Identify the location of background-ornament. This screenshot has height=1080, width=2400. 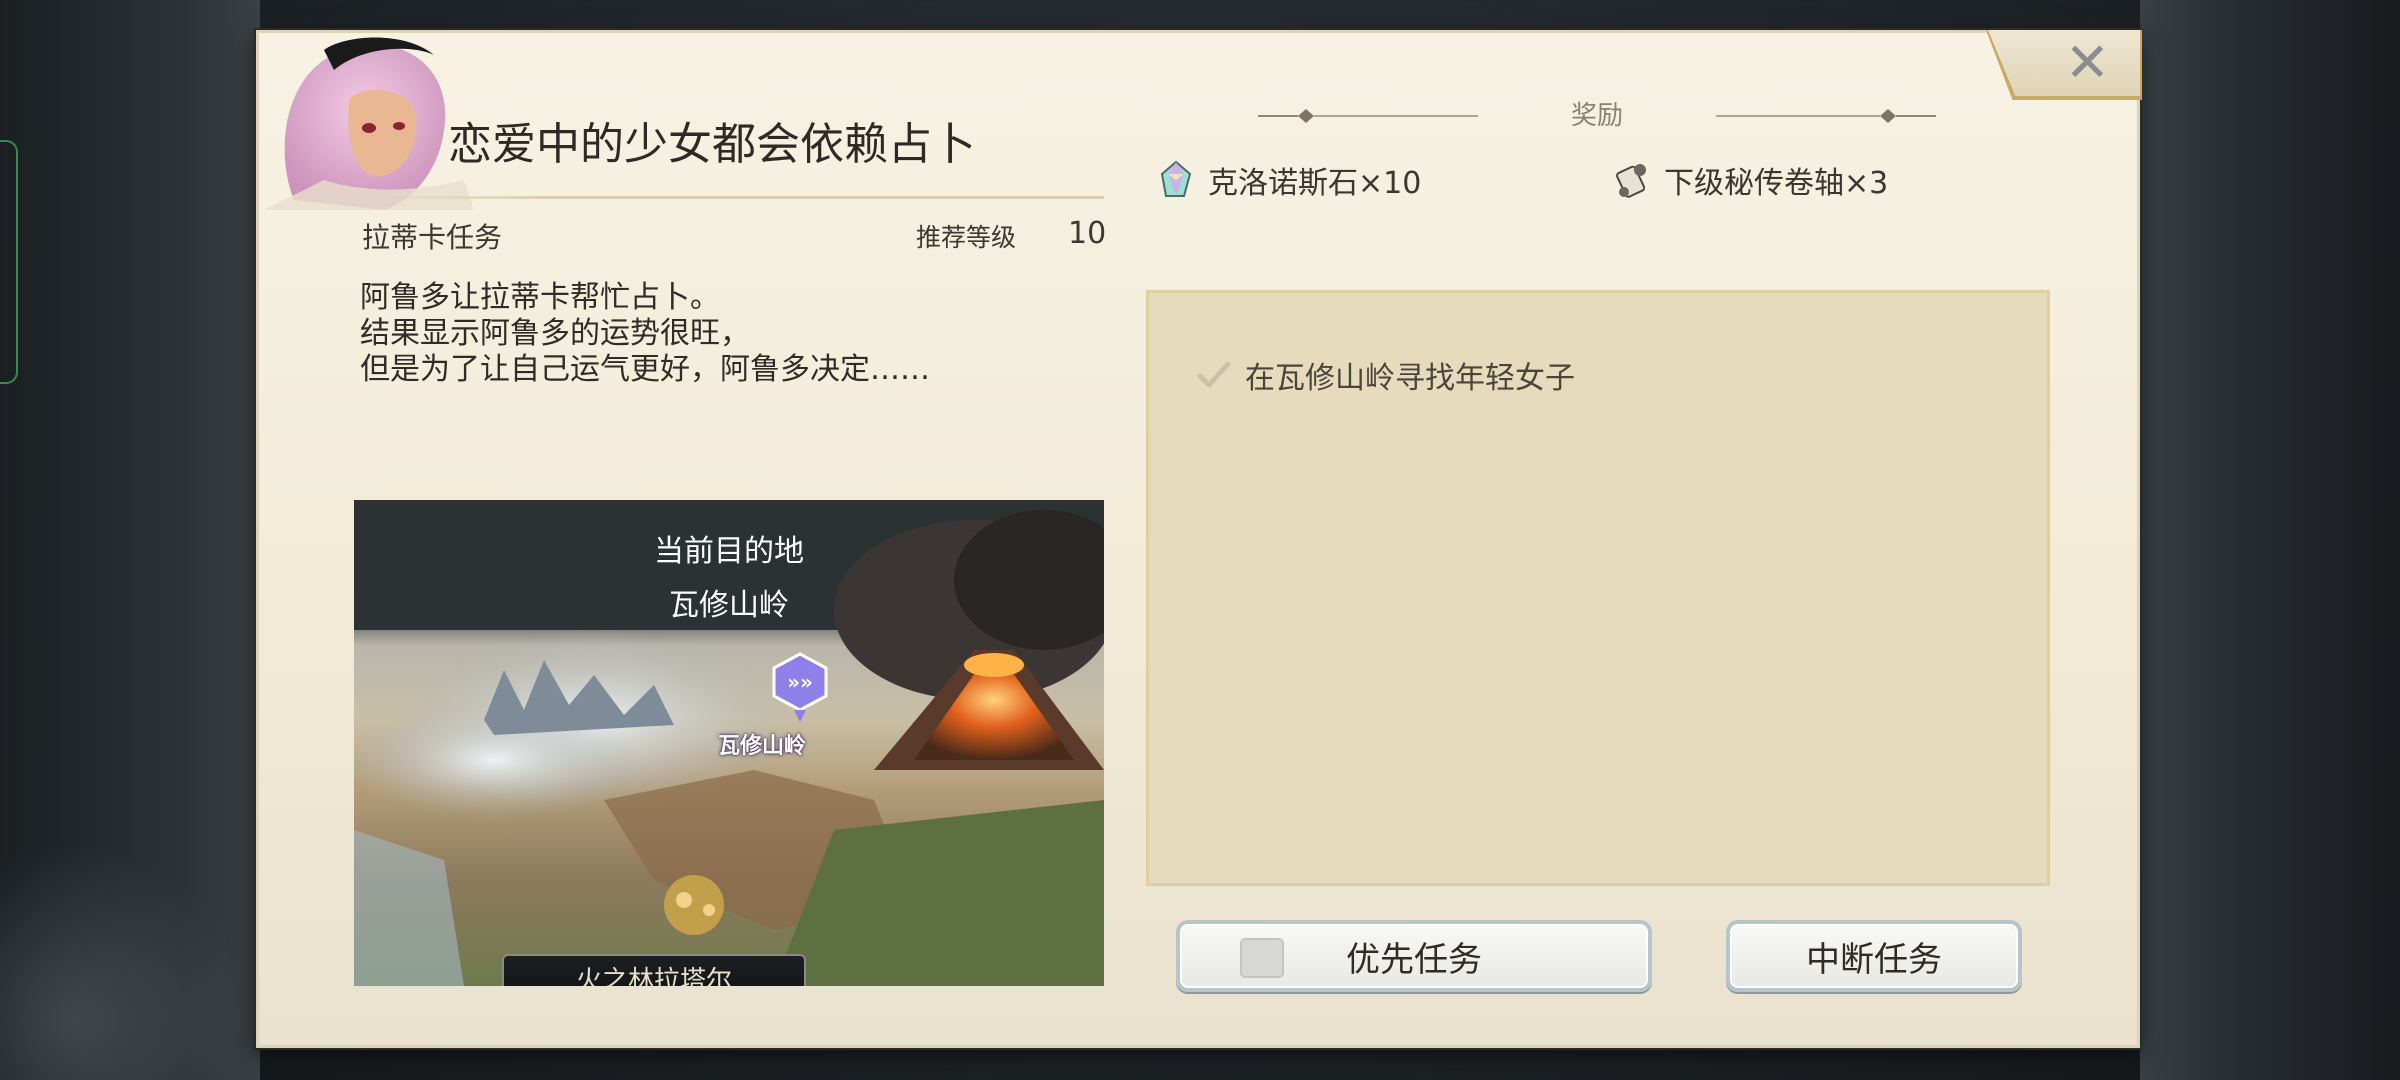
(120, 930).